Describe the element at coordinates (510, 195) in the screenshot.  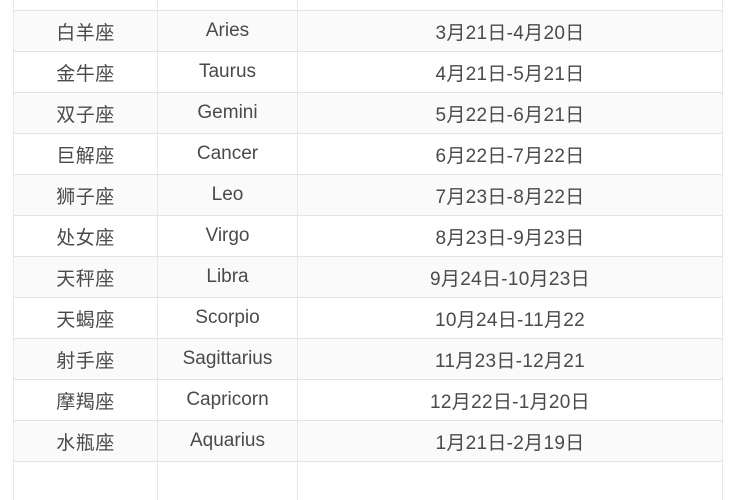
I see `zodiac-date-range: 7月23日-8月22日` at that location.